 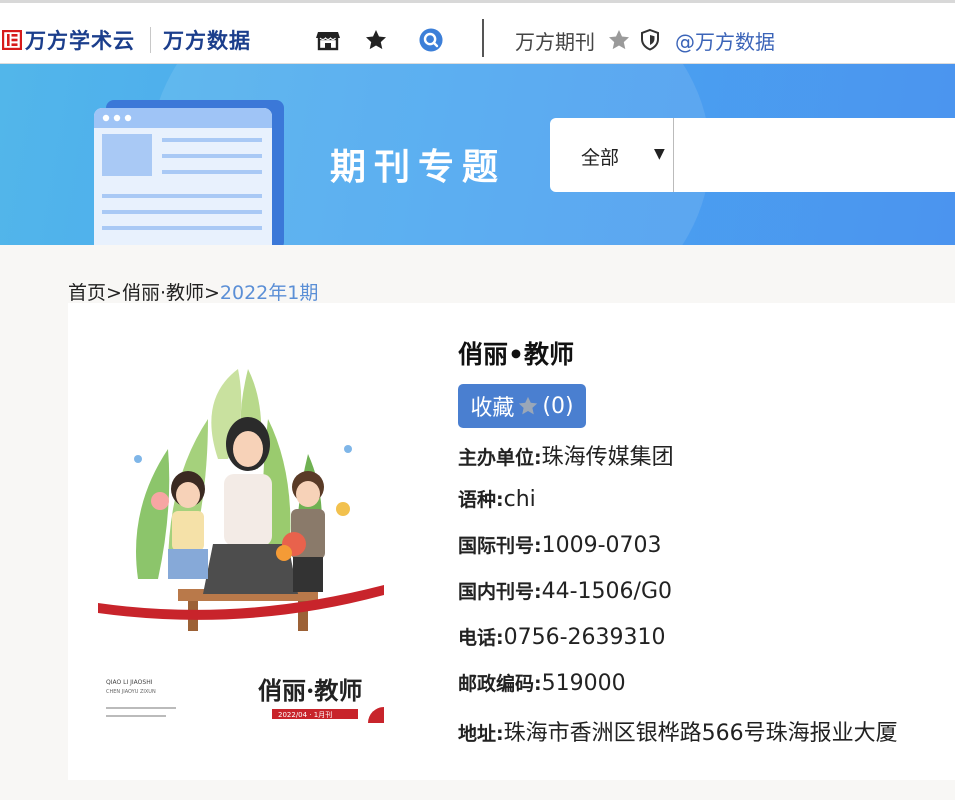 I want to click on logo-divider, so click(x=150, y=40).